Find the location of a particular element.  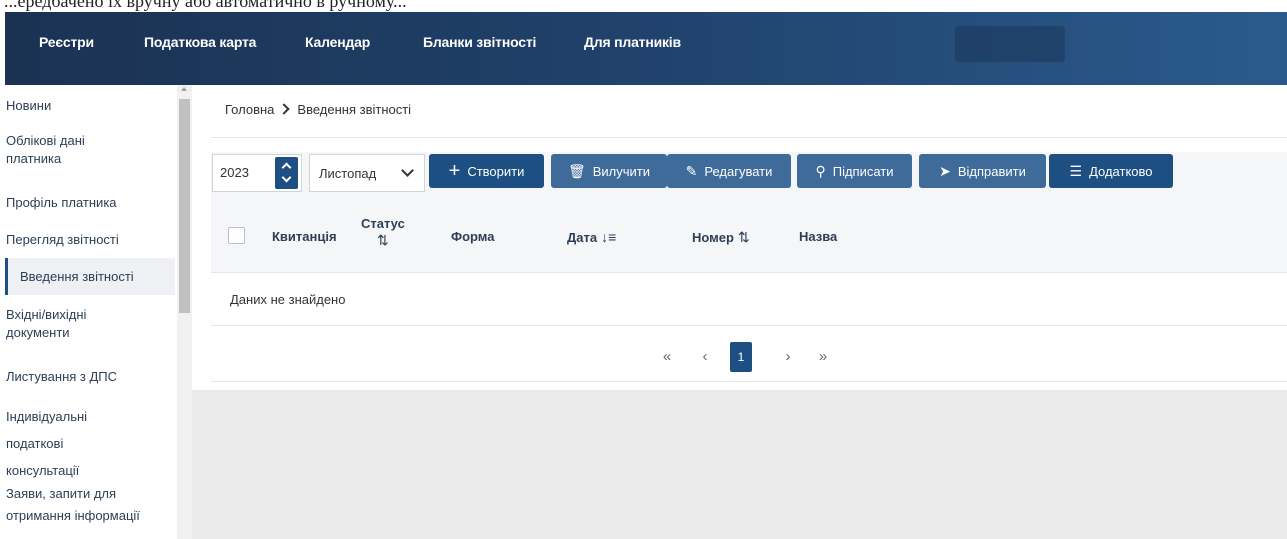

sidebar-item-payer-profile: Профіль платника is located at coordinates (90, 203).